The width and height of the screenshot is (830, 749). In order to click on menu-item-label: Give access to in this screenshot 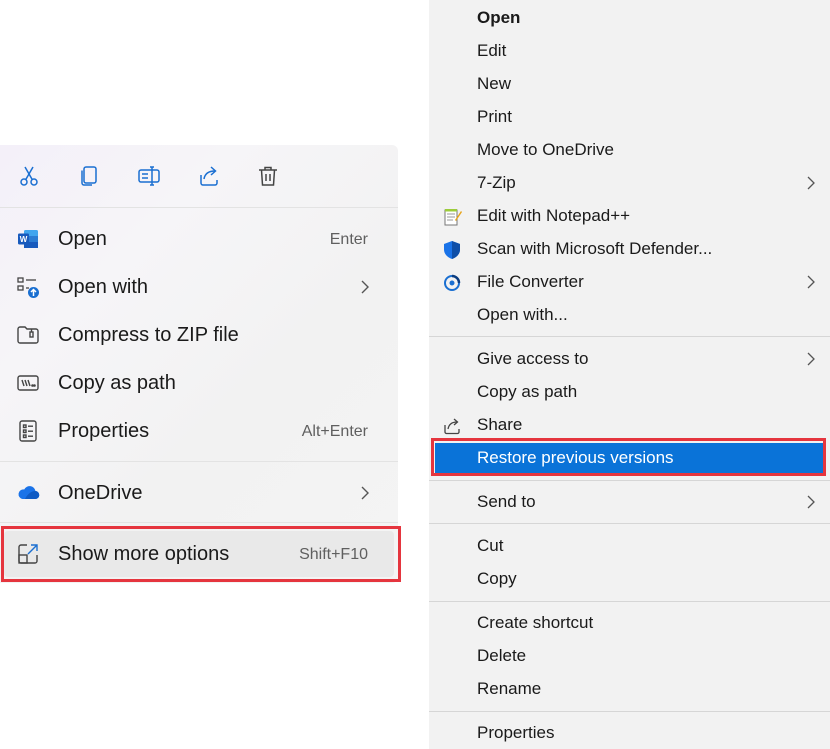, I will do `click(533, 358)`.